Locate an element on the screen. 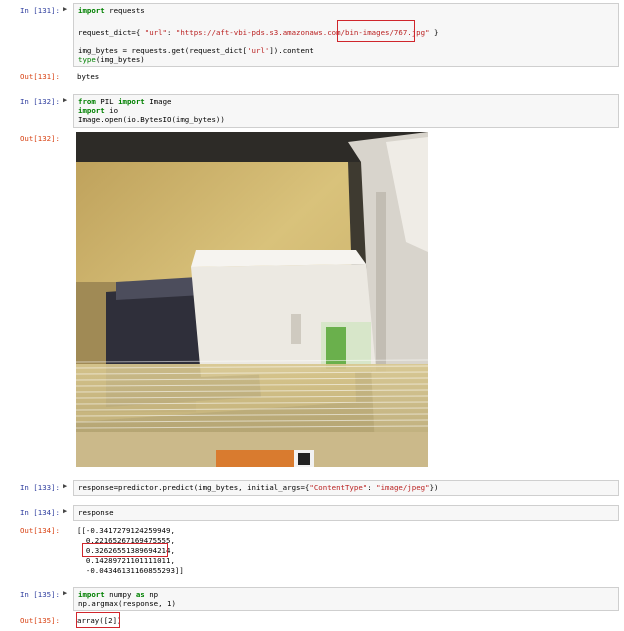  input-prompt: In [135]: is located at coordinates (39, 594).